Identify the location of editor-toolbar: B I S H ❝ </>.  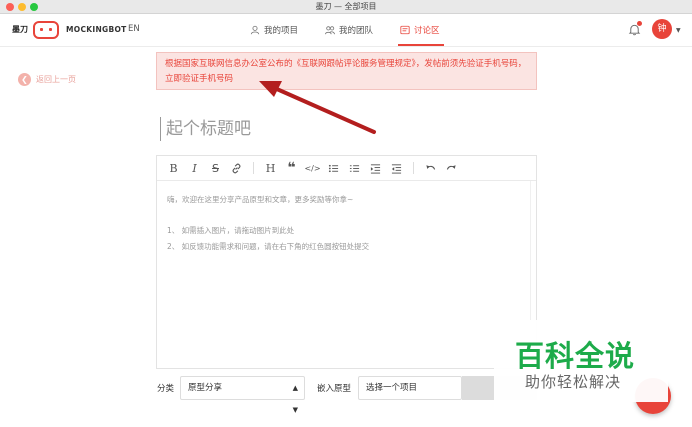
(346, 168).